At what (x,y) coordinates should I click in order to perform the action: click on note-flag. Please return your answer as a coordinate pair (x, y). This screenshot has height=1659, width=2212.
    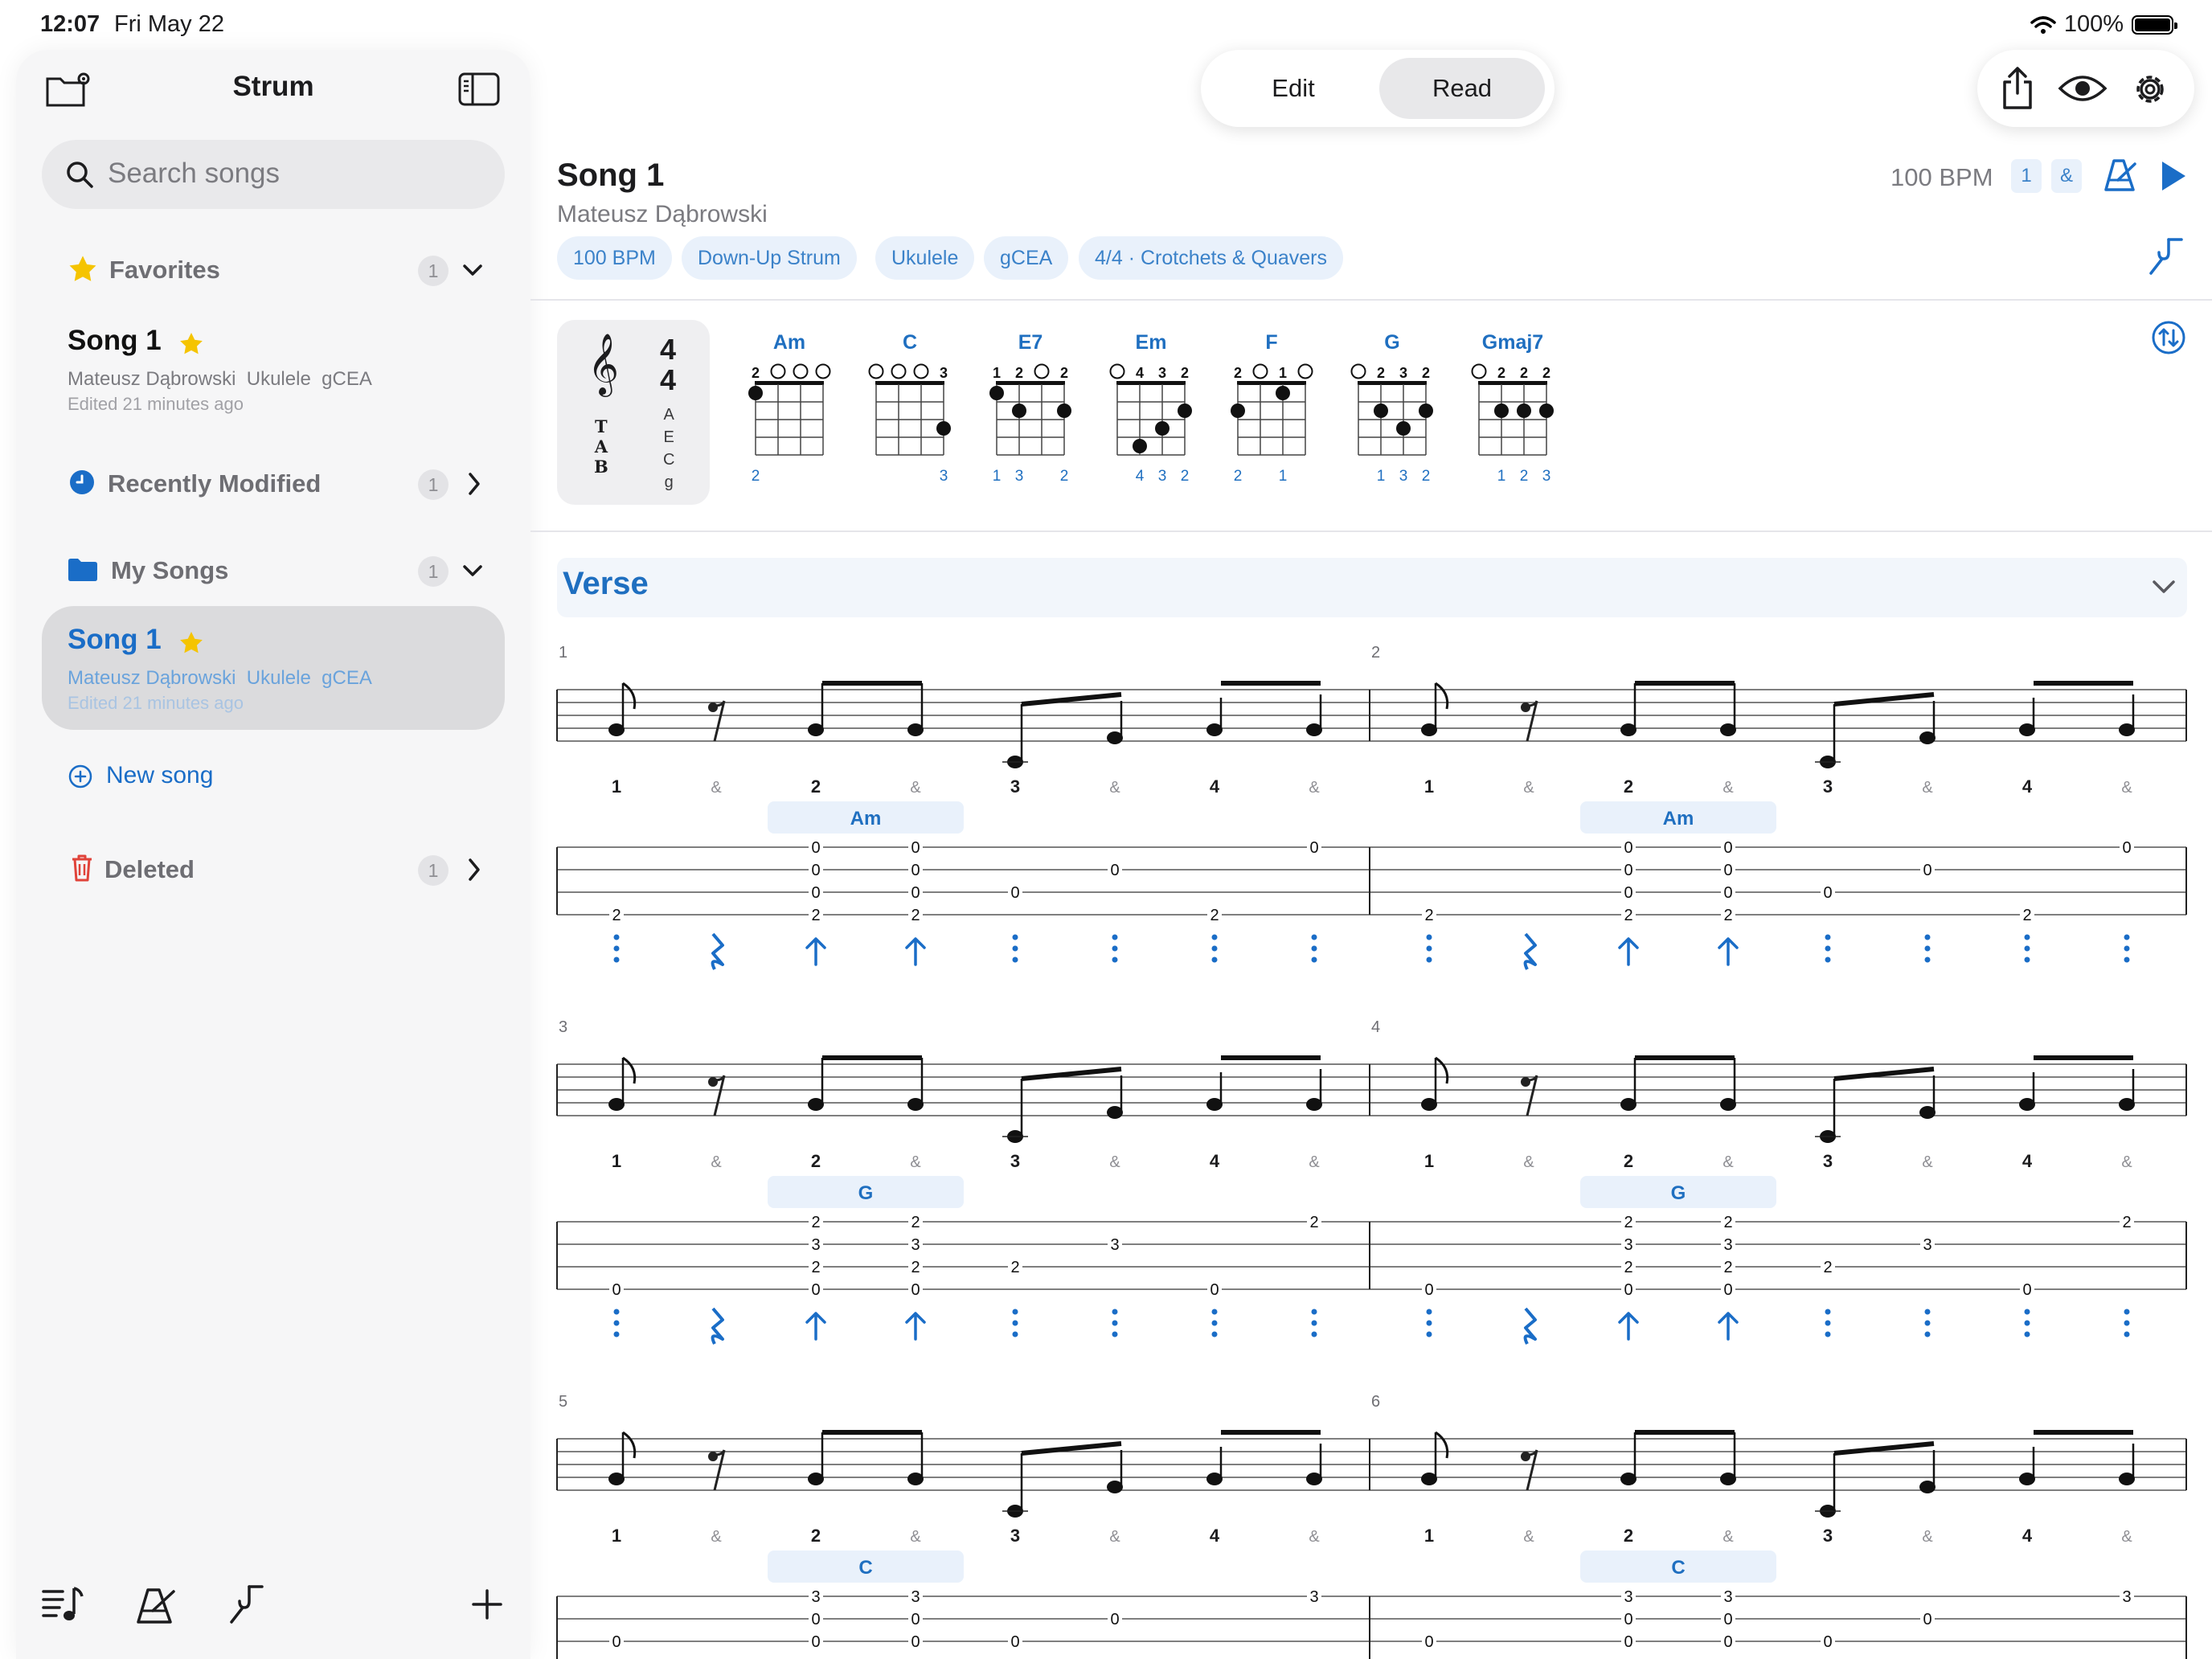
    Looking at the image, I should click on (629, 696).